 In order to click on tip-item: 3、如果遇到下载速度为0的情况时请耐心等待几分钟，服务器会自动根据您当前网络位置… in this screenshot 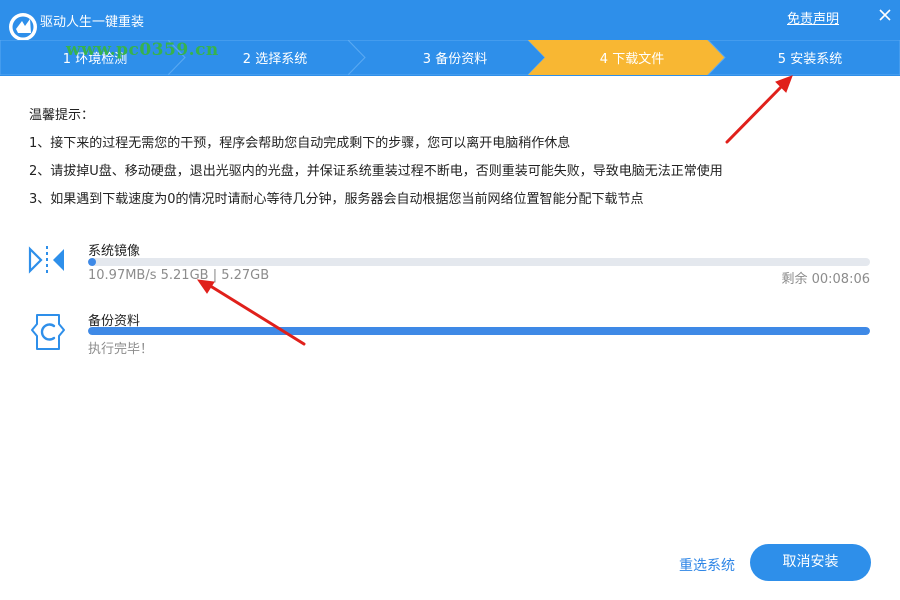, I will do `click(336, 199)`.